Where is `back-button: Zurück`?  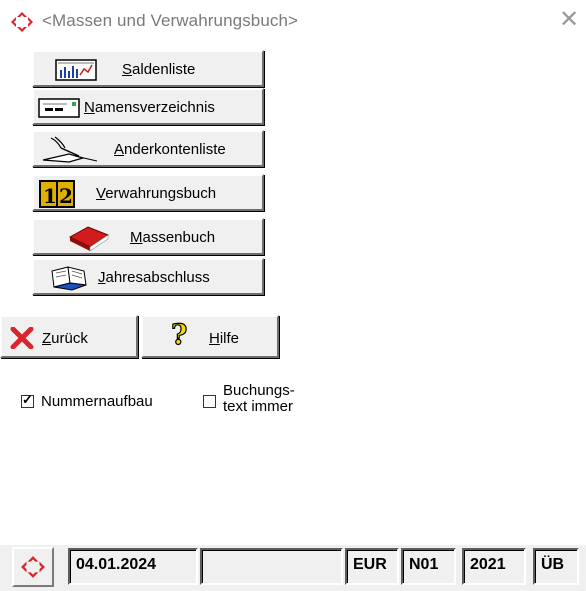
back-button: Zurück is located at coordinates (69, 336).